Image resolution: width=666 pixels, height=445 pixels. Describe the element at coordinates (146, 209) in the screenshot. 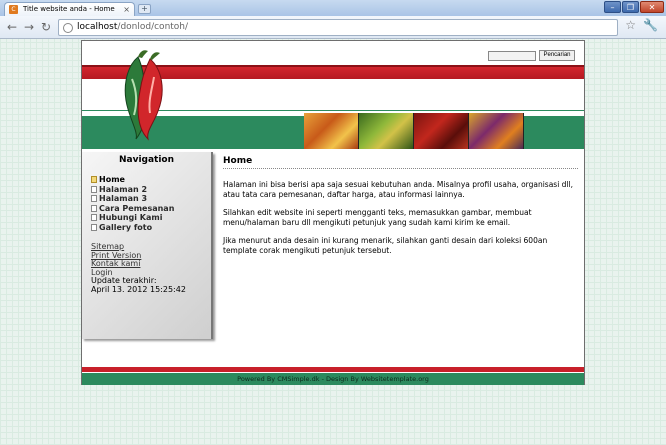

I see `sidebar-item-cara-pemesanan: Cara Pemesanan` at that location.